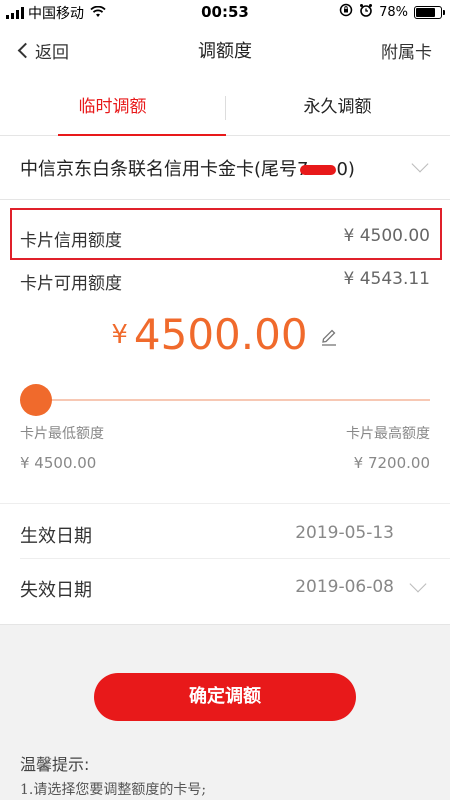  Describe the element at coordinates (71, 284) in the screenshot. I see `available-limit-label: 卡片可用额度` at that location.